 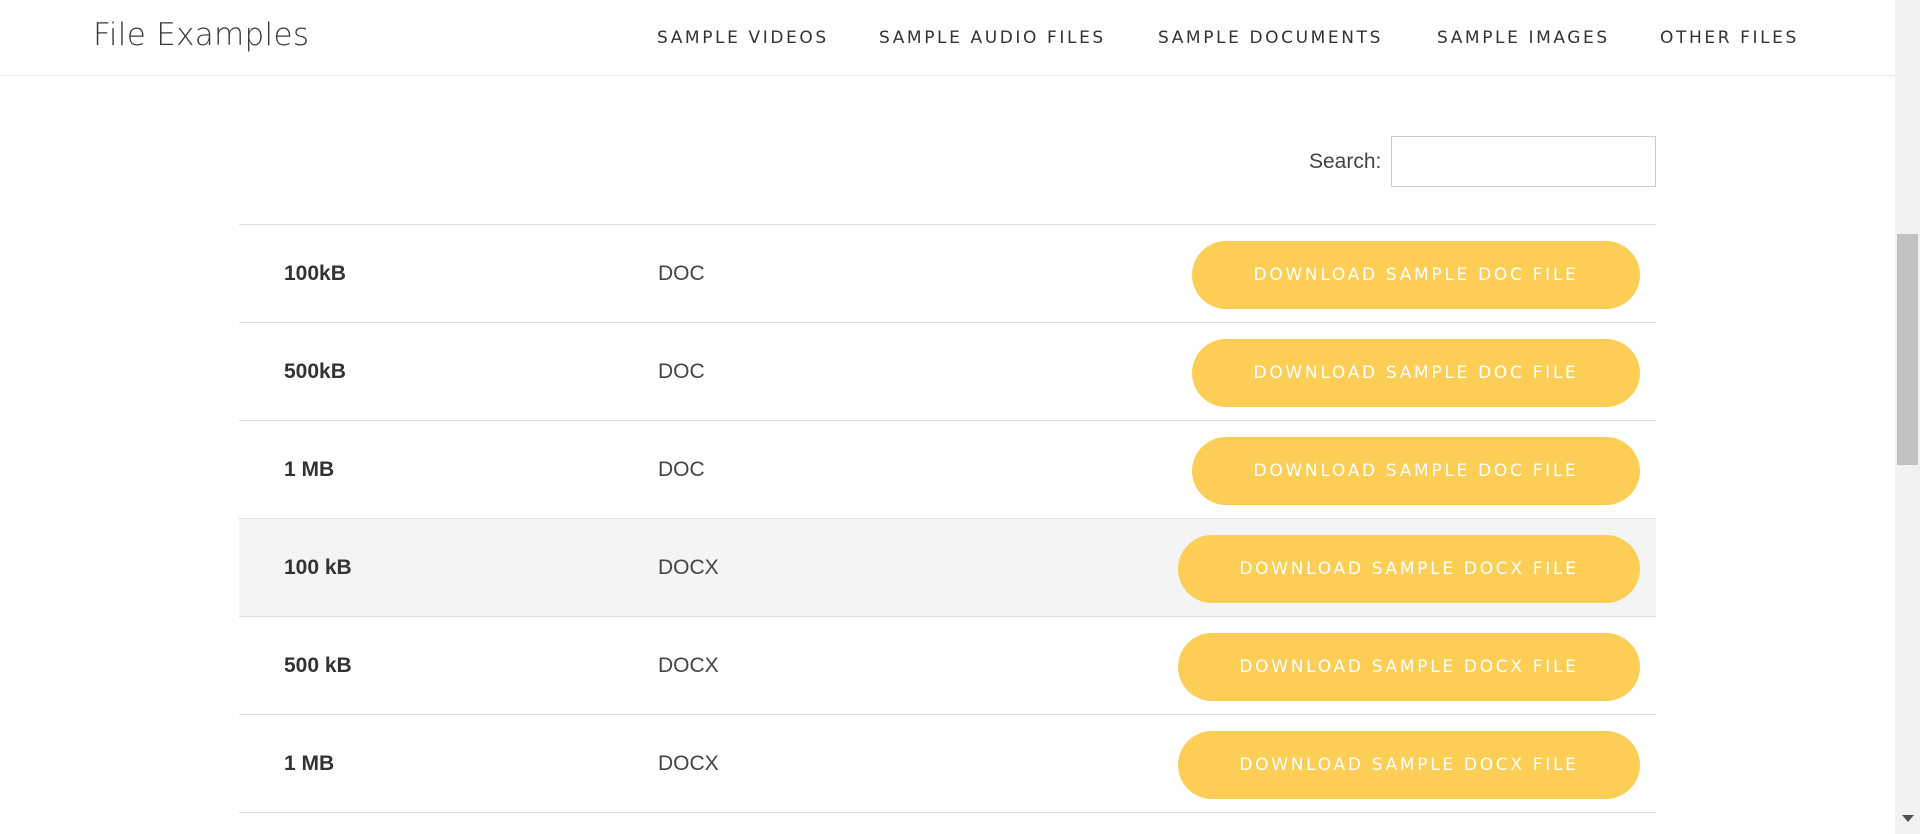 I want to click on table-row: 500kB DOC DOWNLOAD SAMPLE DOC FILE, so click(x=947, y=372).